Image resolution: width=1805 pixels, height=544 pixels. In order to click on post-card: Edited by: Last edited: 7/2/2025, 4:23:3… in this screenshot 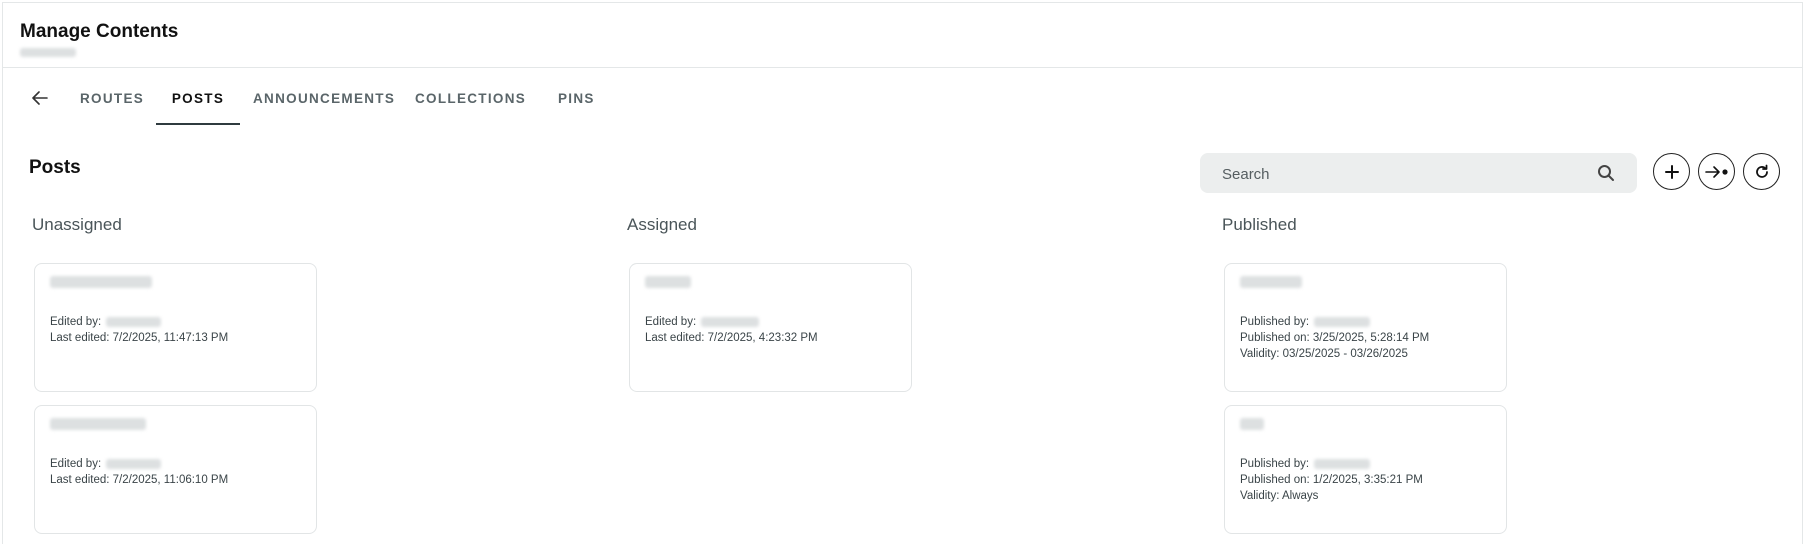, I will do `click(770, 327)`.